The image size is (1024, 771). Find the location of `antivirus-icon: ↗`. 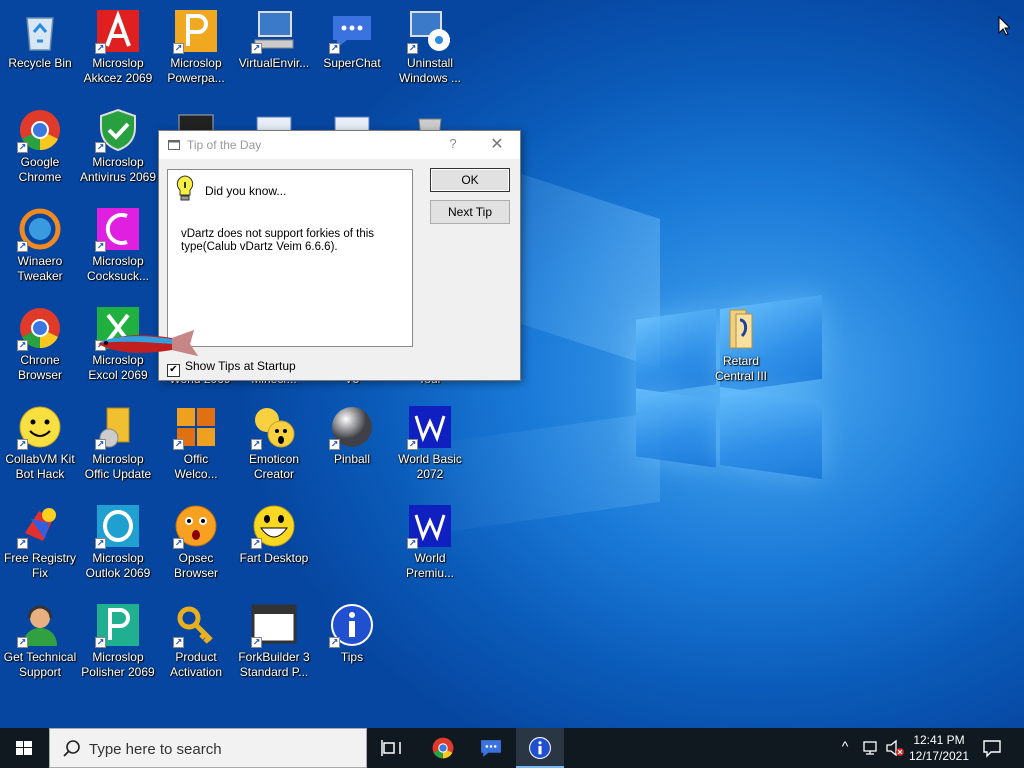

antivirus-icon: ↗ is located at coordinates (118, 130).